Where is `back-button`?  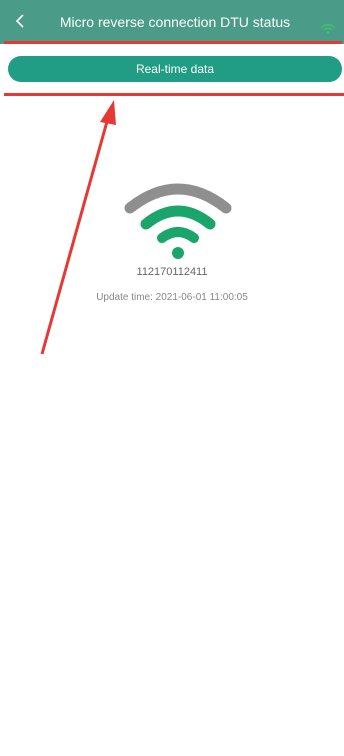 back-button is located at coordinates (21, 21).